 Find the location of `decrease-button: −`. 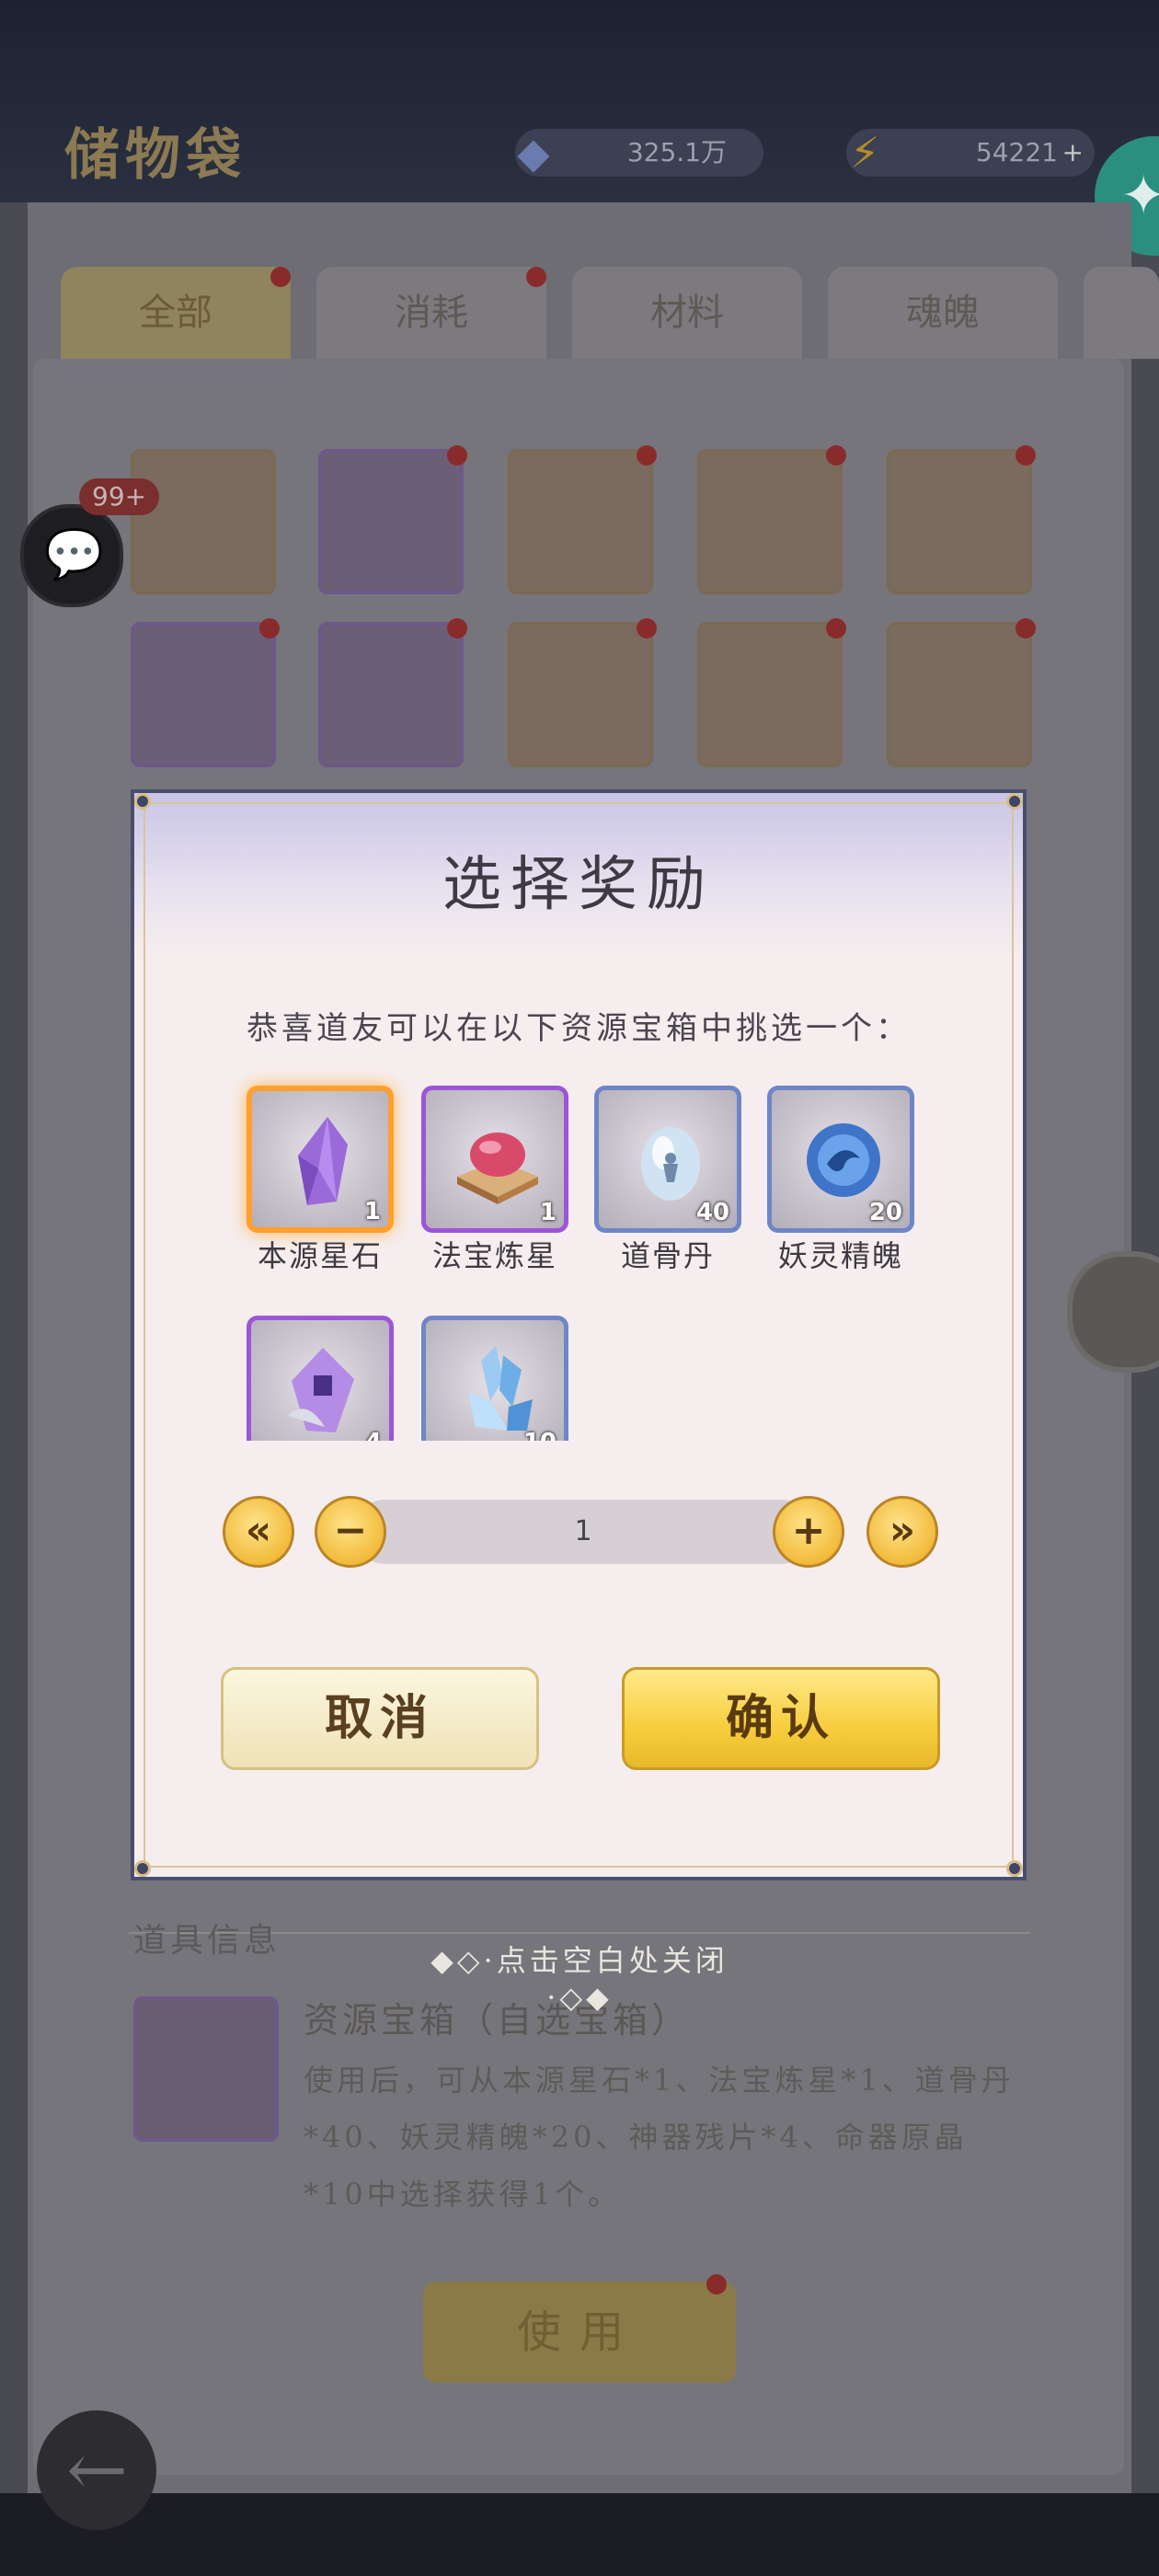

decrease-button: − is located at coordinates (350, 1532).